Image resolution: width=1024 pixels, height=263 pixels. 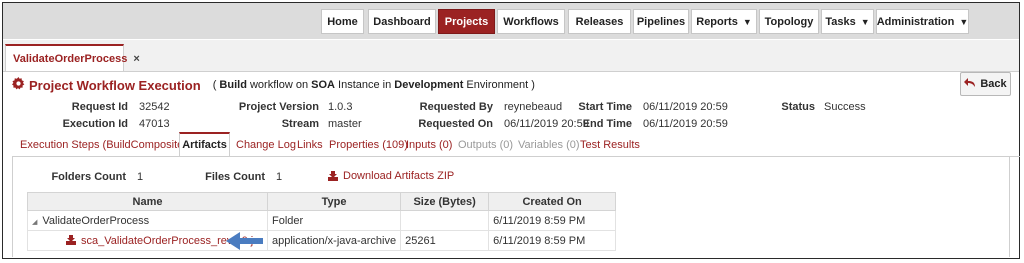 What do you see at coordinates (610, 144) in the screenshot?
I see `tab-test-results: Test Results` at bounding box center [610, 144].